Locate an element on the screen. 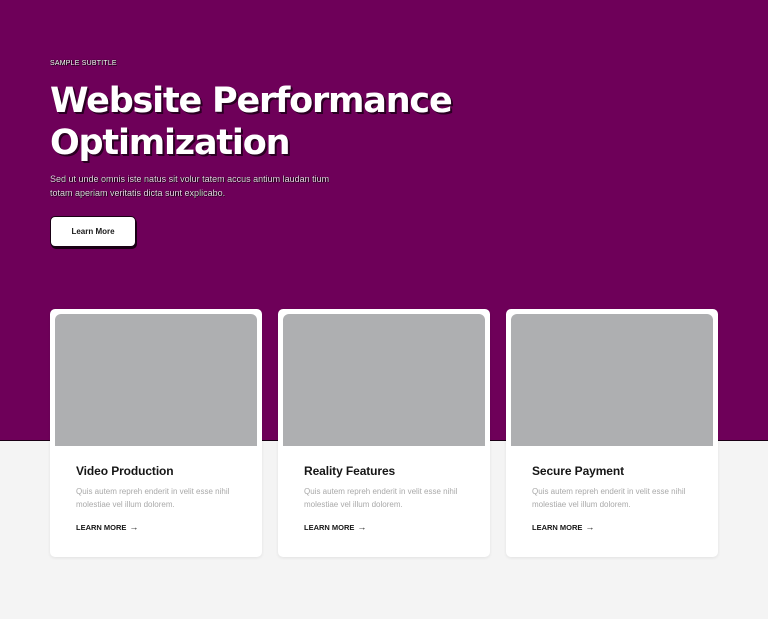 This screenshot has height=619, width=768. card-title: Secure Payment is located at coordinates (578, 471).